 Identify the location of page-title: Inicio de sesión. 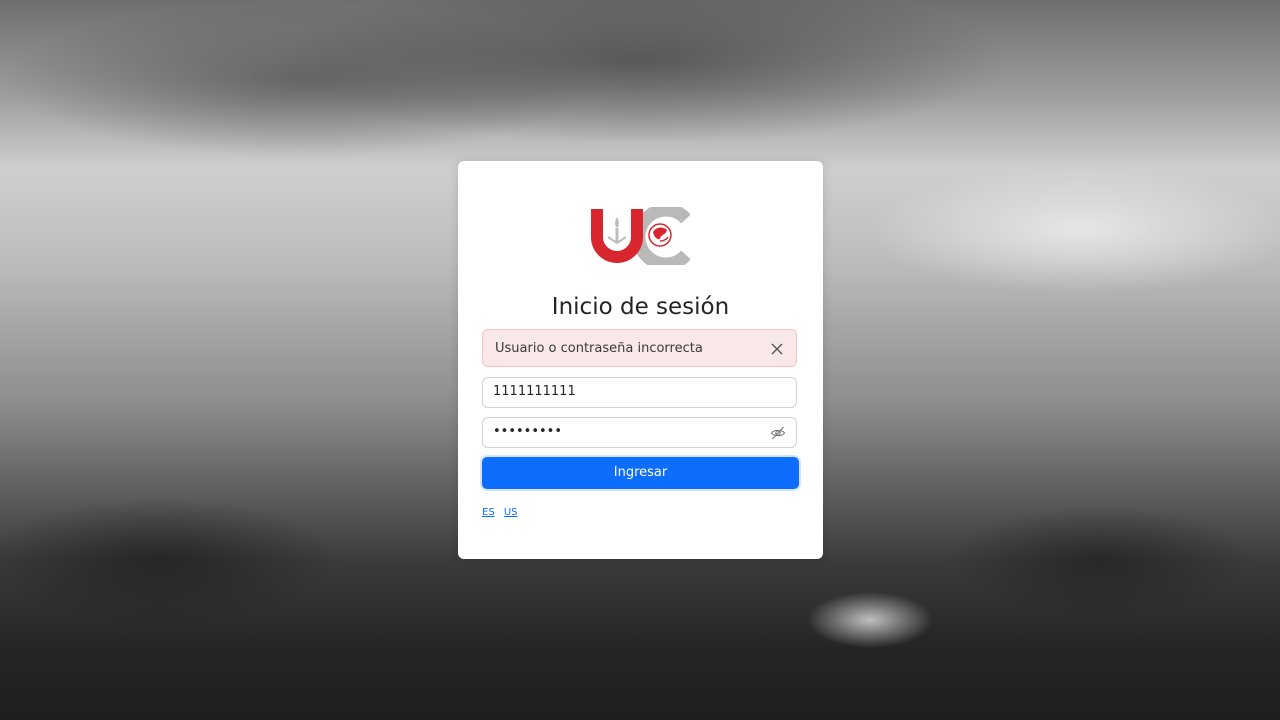
(640, 307).